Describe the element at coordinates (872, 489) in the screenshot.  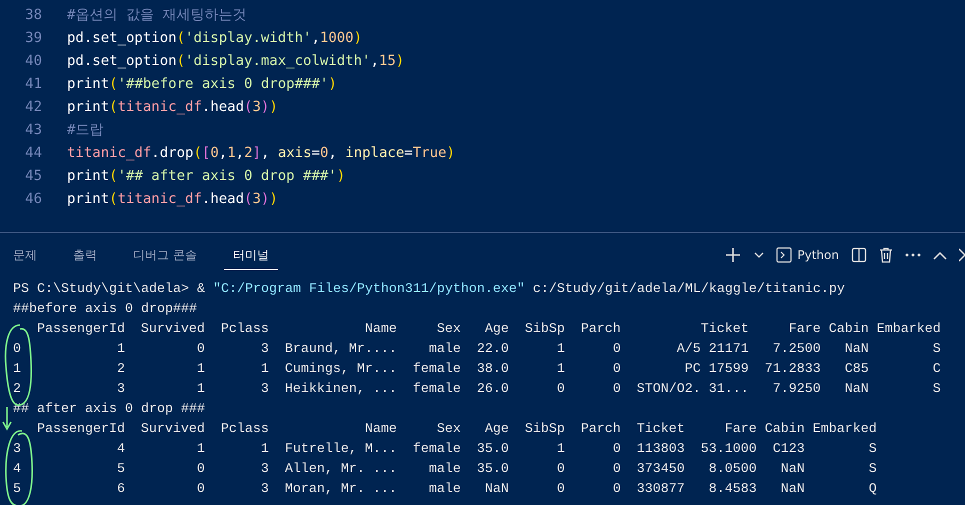
I see `table-cell: Q` at that location.